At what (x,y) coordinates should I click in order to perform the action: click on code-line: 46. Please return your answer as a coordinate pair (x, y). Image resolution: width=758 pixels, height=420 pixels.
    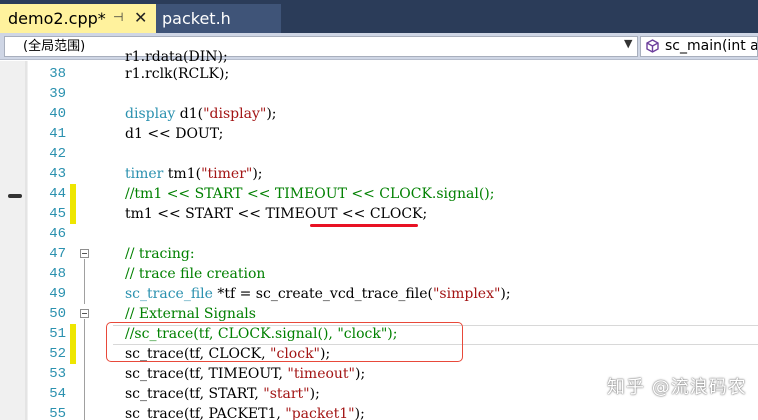
    Looking at the image, I should click on (379, 234).